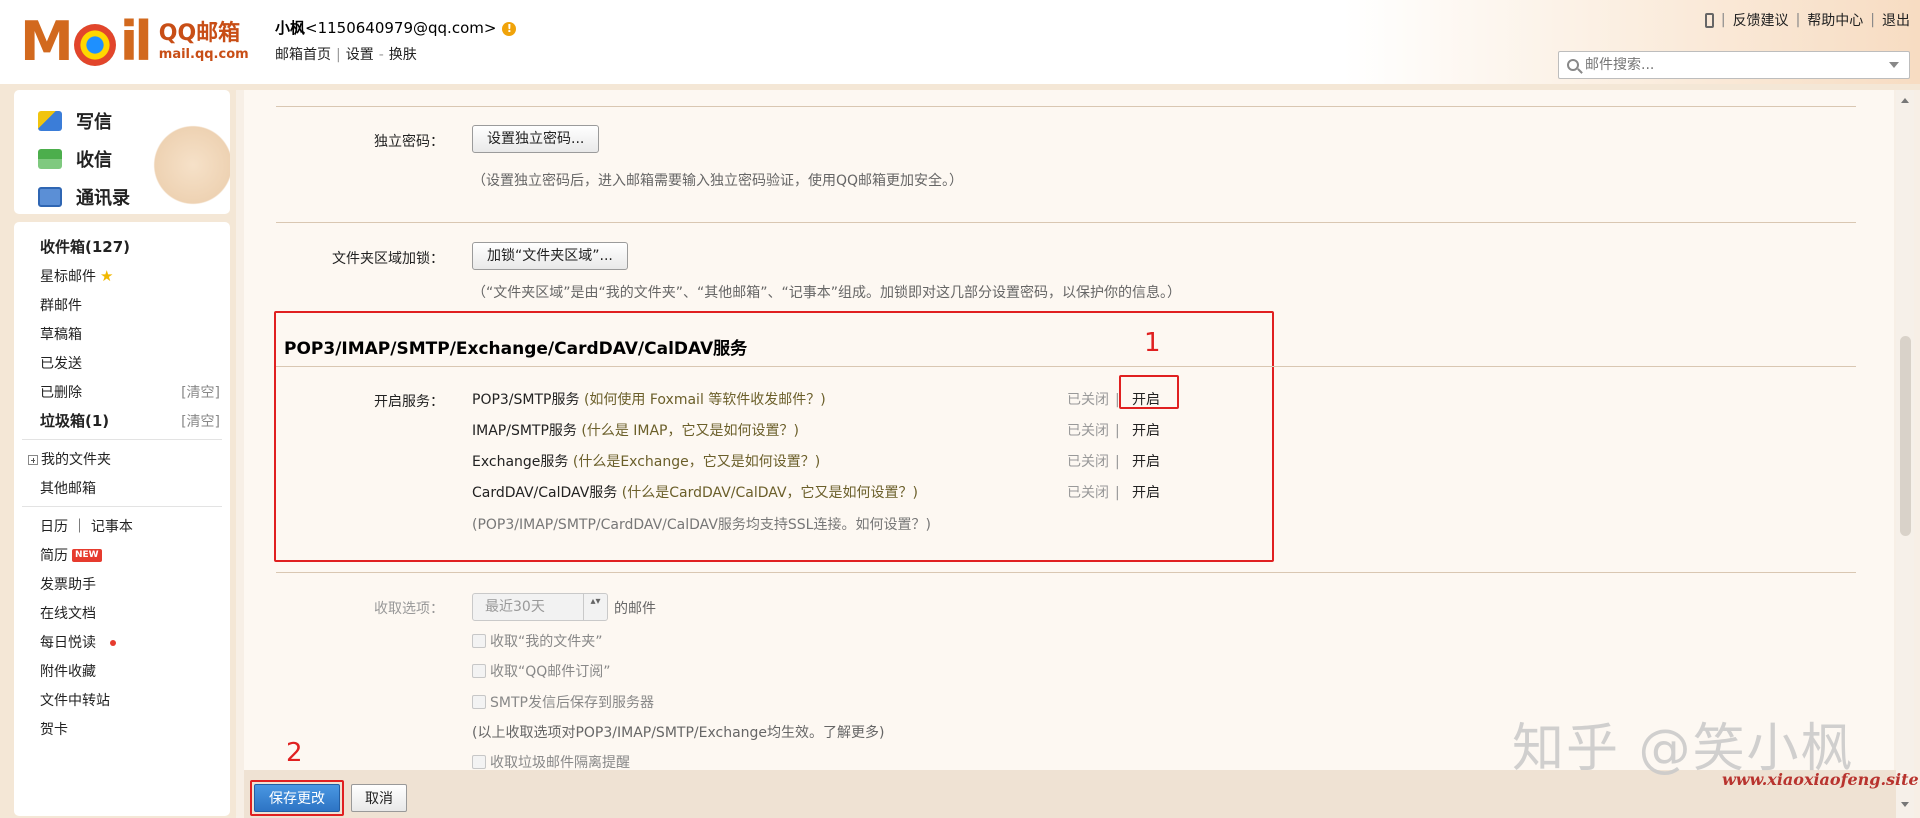 The width and height of the screenshot is (1920, 818). What do you see at coordinates (409, 609) in the screenshot?
I see `receive-options-label: 收取选项：` at bounding box center [409, 609].